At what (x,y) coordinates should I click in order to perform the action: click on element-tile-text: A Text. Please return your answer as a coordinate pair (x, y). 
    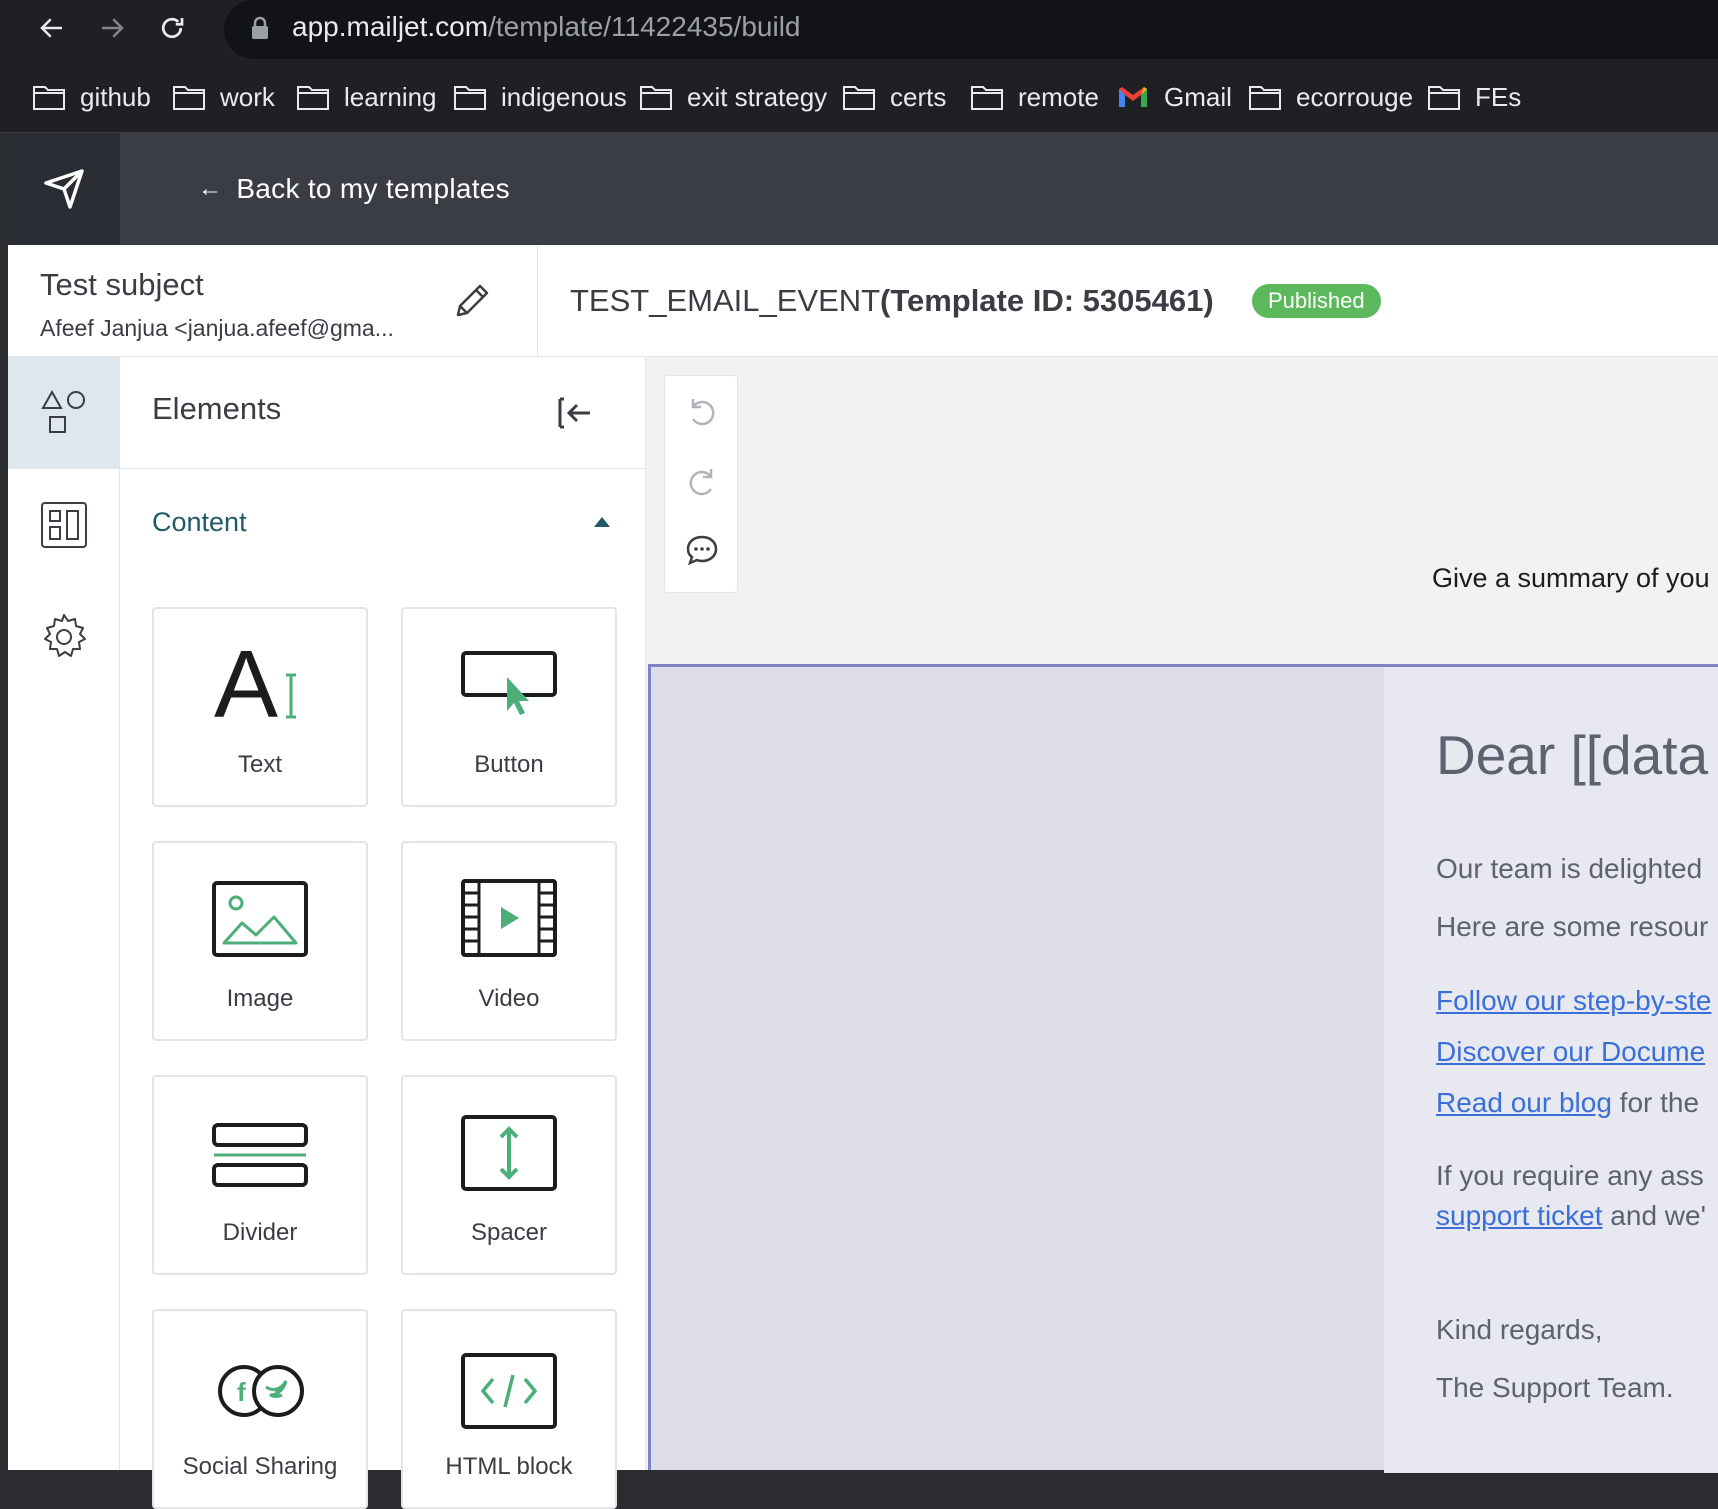
    Looking at the image, I should click on (260, 707).